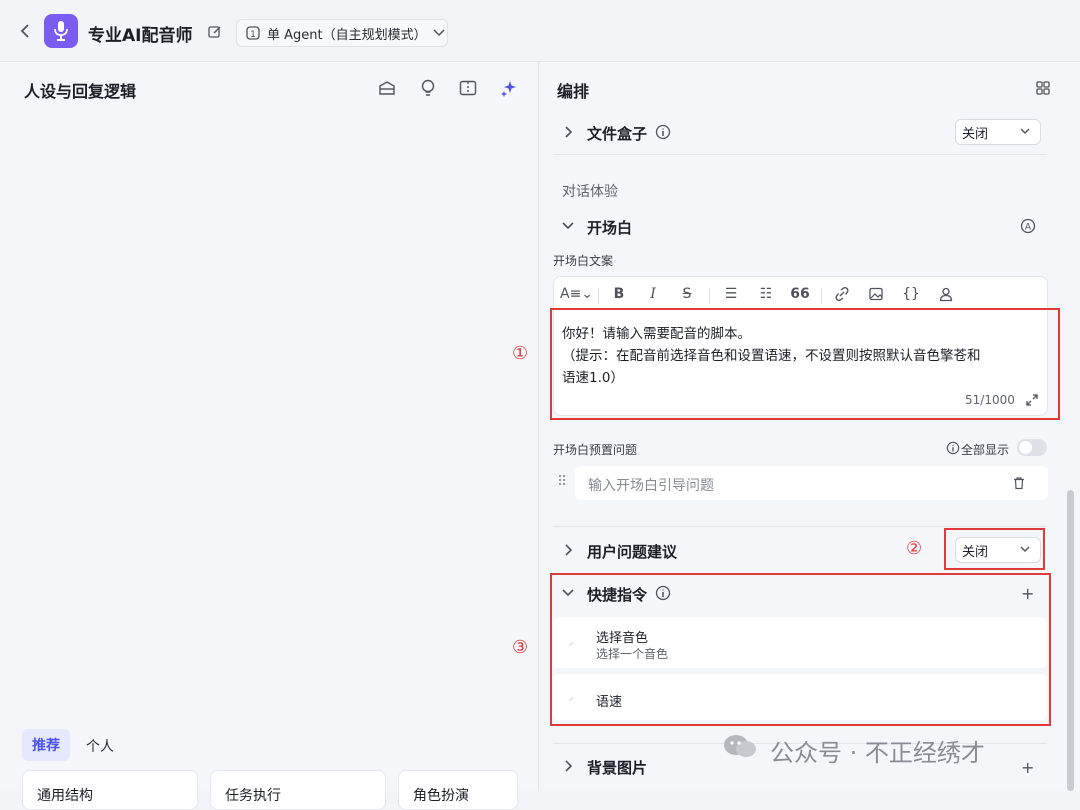 This screenshot has width=1080, height=810. What do you see at coordinates (590, 192) in the screenshot?
I see `section-label: 对话体验` at bounding box center [590, 192].